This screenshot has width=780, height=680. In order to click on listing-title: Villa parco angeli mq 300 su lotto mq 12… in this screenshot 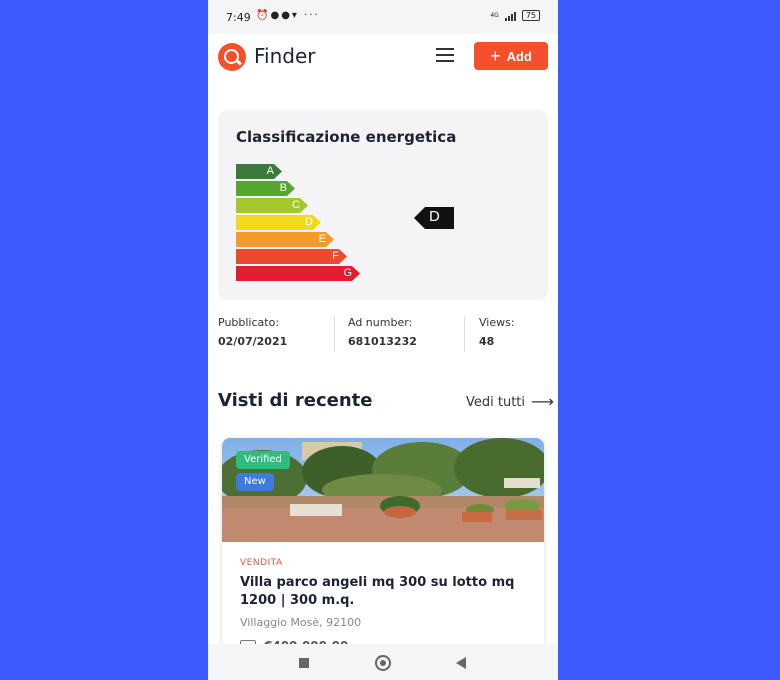, I will do `click(385, 592)`.